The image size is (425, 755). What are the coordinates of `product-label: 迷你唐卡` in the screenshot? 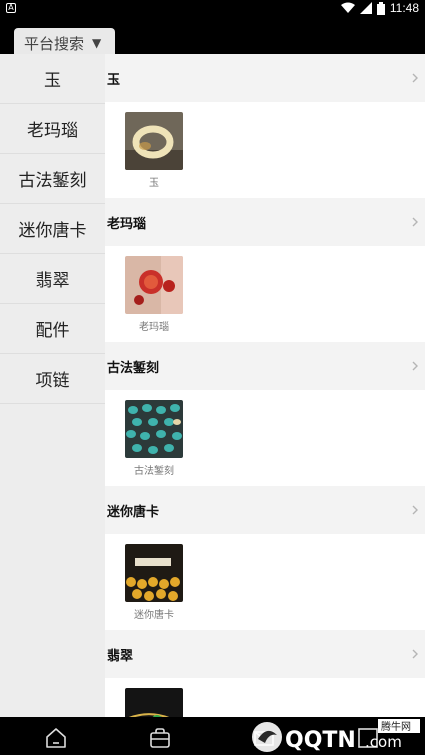 It's located at (154, 615).